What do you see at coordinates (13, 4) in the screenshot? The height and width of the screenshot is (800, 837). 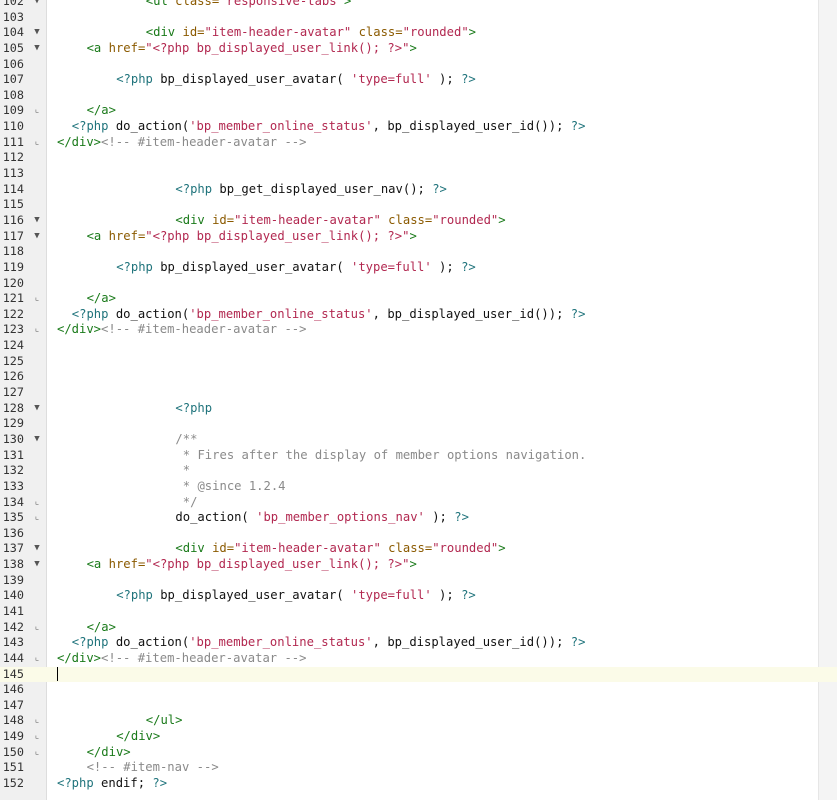 I see `line-number: 102` at bounding box center [13, 4].